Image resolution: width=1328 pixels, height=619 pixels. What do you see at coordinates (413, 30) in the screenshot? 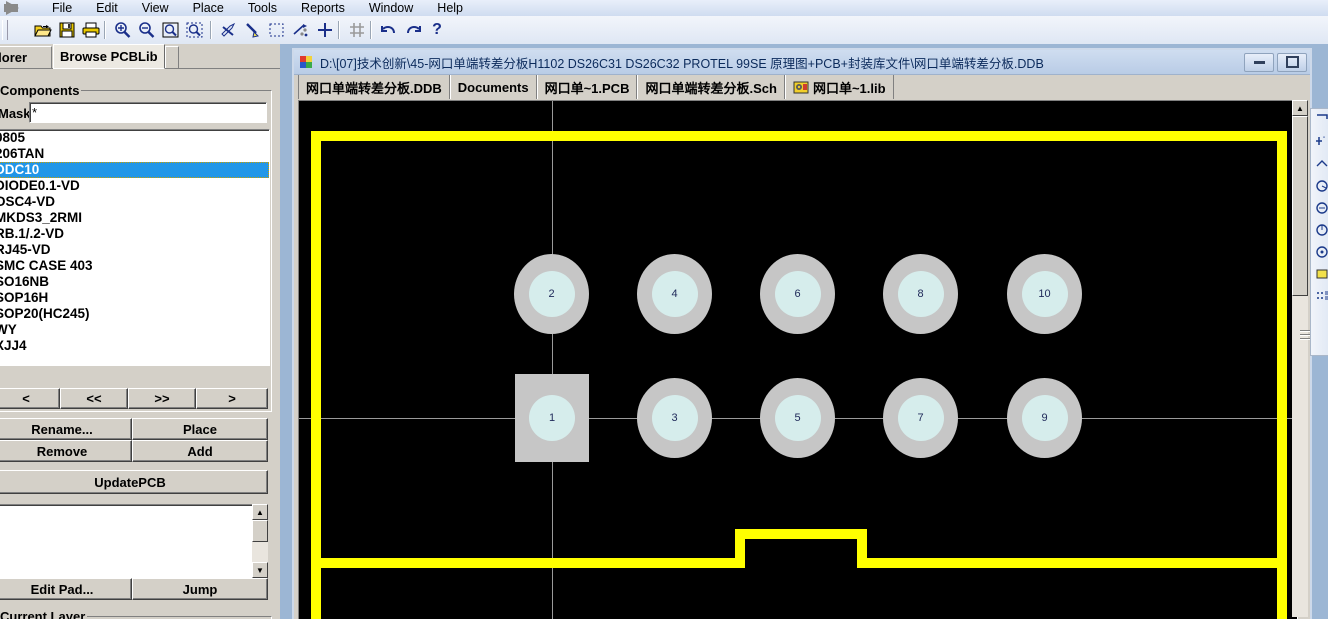
I see `redo-icon` at bounding box center [413, 30].